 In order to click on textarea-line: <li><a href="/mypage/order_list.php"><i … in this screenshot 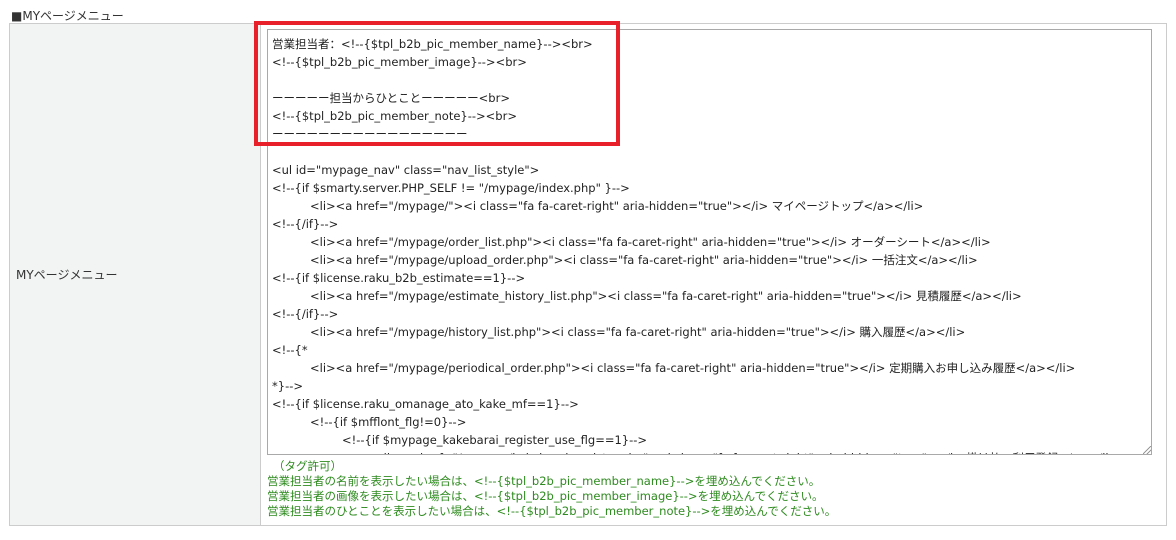, I will do `click(650, 242)`.